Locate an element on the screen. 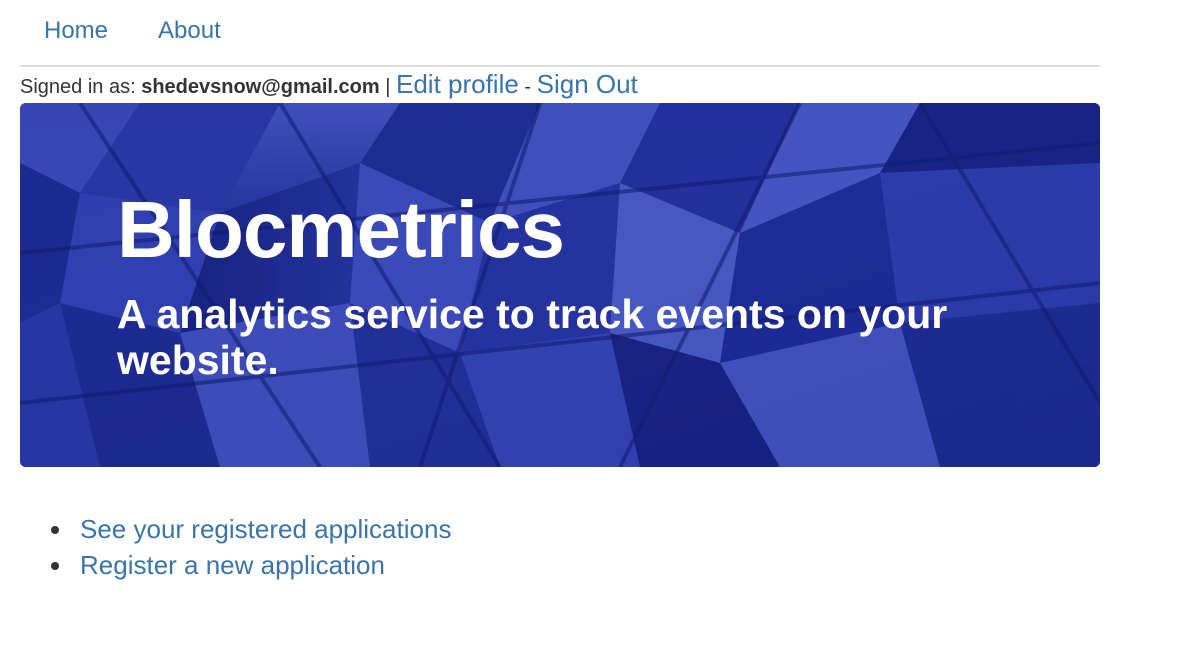 Image resolution: width=1178 pixels, height=662 pixels. list-item: Register a new application is located at coordinates (560, 565).